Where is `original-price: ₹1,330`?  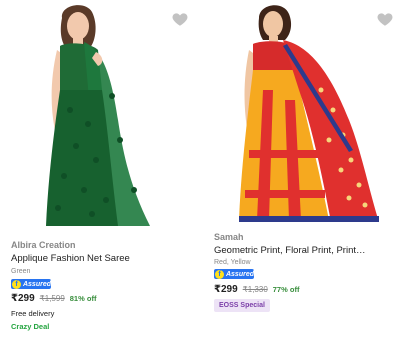
original-price: ₹1,330 is located at coordinates (255, 289).